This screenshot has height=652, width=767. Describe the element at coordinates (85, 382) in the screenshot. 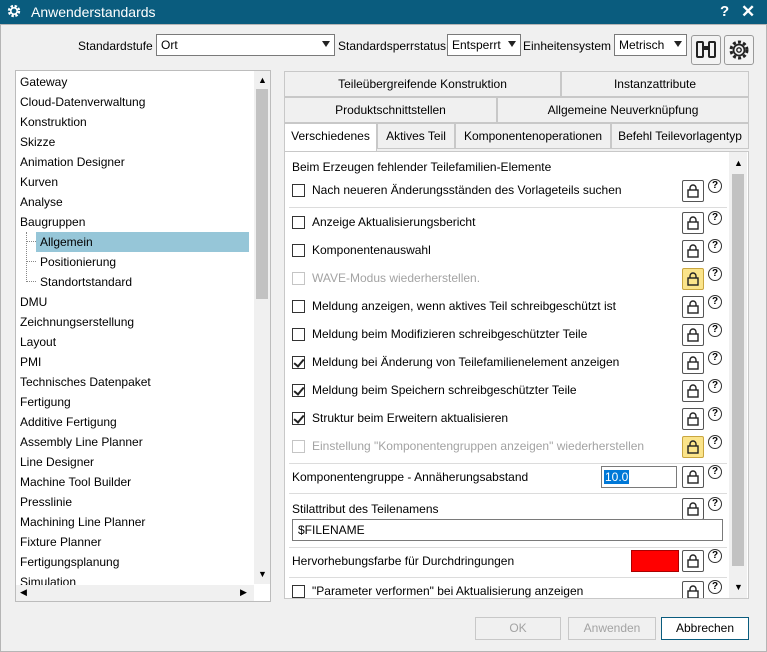

I see `tree-item-technisches-datenpaket: Technisches Datenpaket` at that location.